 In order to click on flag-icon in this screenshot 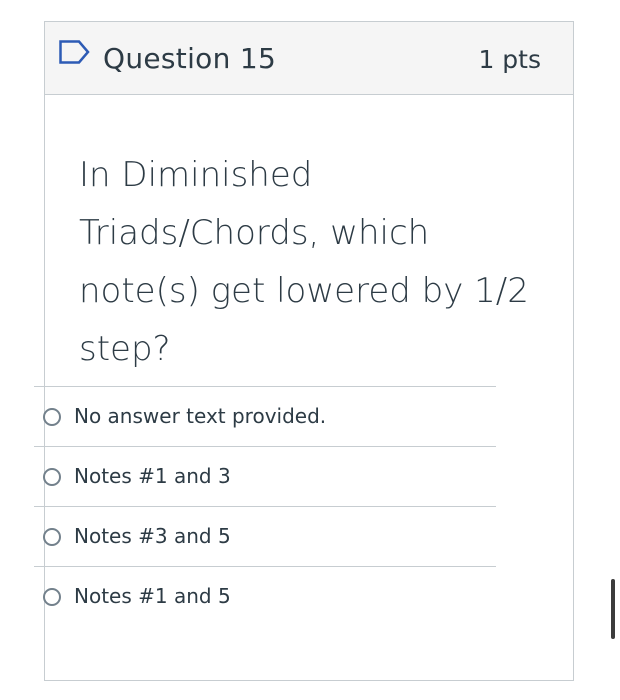, I will do `click(75, 52)`.